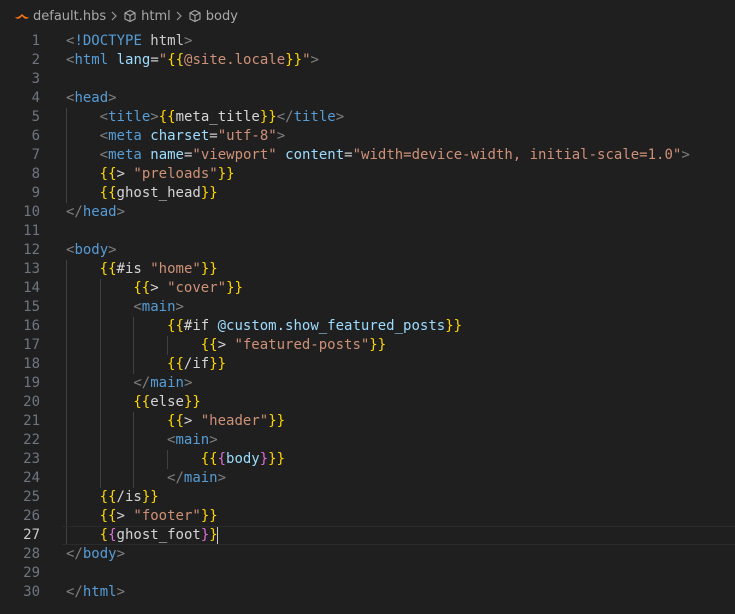 The height and width of the screenshot is (614, 735). What do you see at coordinates (367, 497) in the screenshot?
I see `code-line: 25 {{/is}}` at bounding box center [367, 497].